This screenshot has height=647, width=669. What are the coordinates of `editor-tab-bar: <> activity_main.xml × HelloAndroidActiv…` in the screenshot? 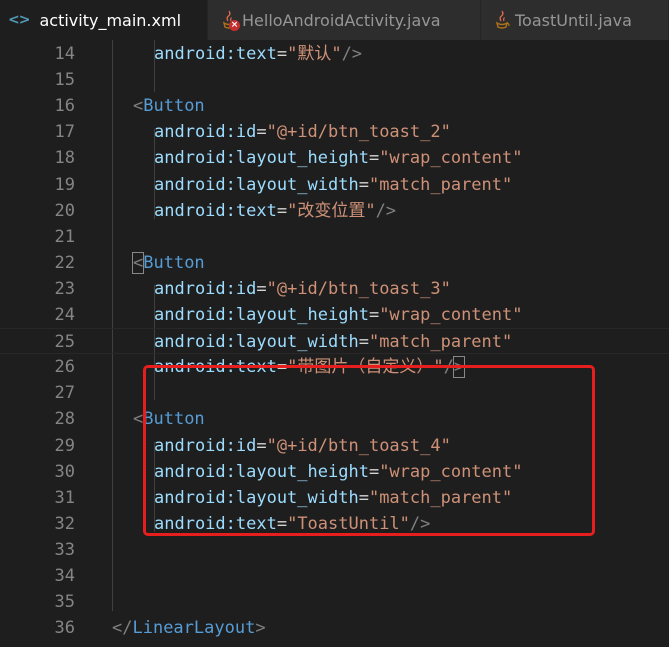 It's located at (334, 20).